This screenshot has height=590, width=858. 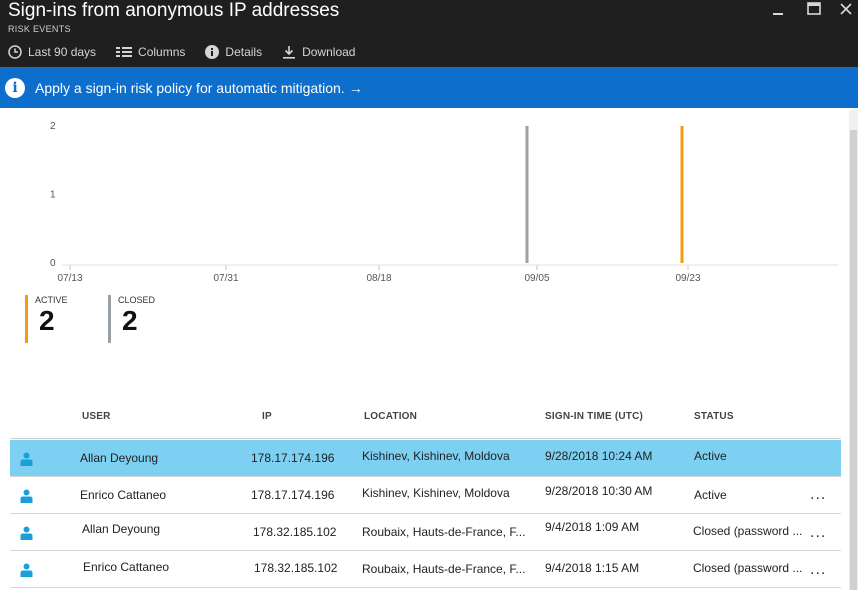 What do you see at coordinates (15, 87) in the screenshot?
I see `info-icon: i` at bounding box center [15, 87].